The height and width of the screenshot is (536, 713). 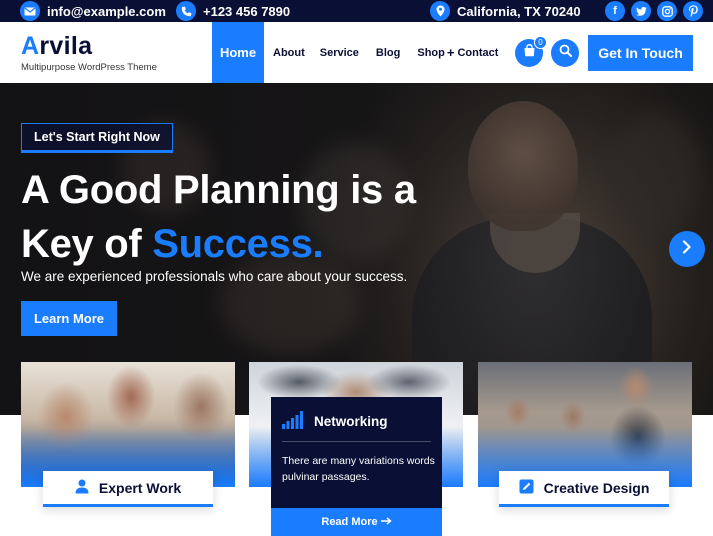 I want to click on cart-count-badge: 0, so click(x=540, y=42).